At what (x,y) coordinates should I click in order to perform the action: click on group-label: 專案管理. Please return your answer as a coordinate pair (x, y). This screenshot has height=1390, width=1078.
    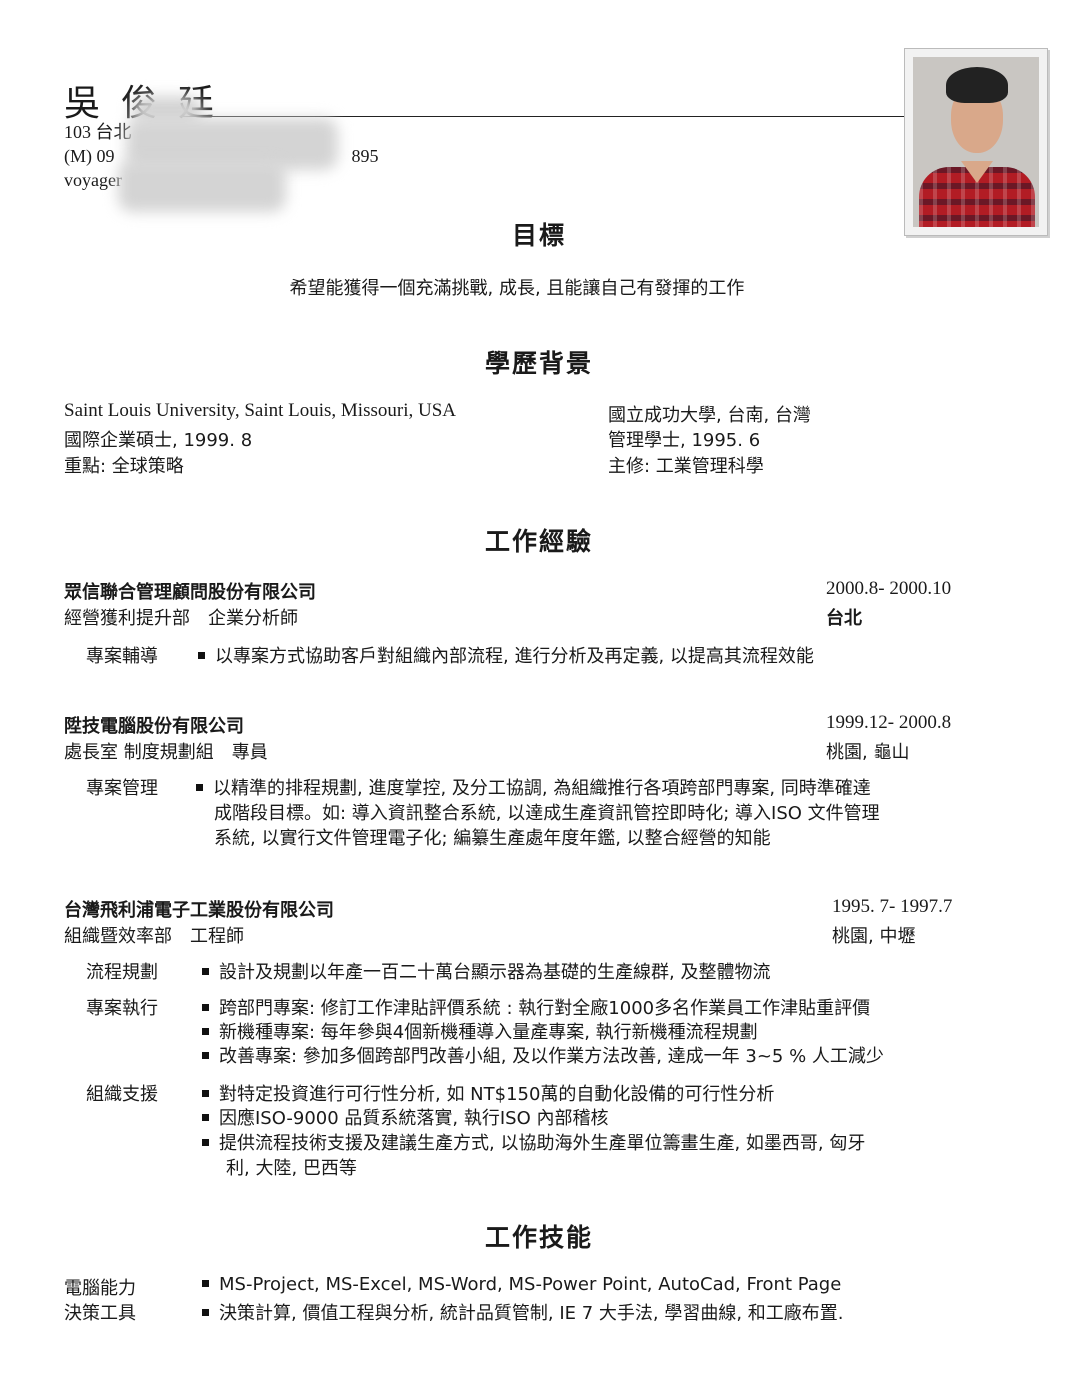
    Looking at the image, I should click on (122, 788).